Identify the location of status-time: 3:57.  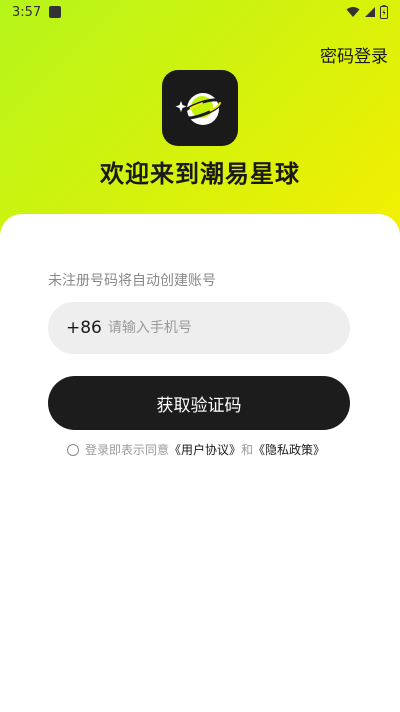
(27, 12).